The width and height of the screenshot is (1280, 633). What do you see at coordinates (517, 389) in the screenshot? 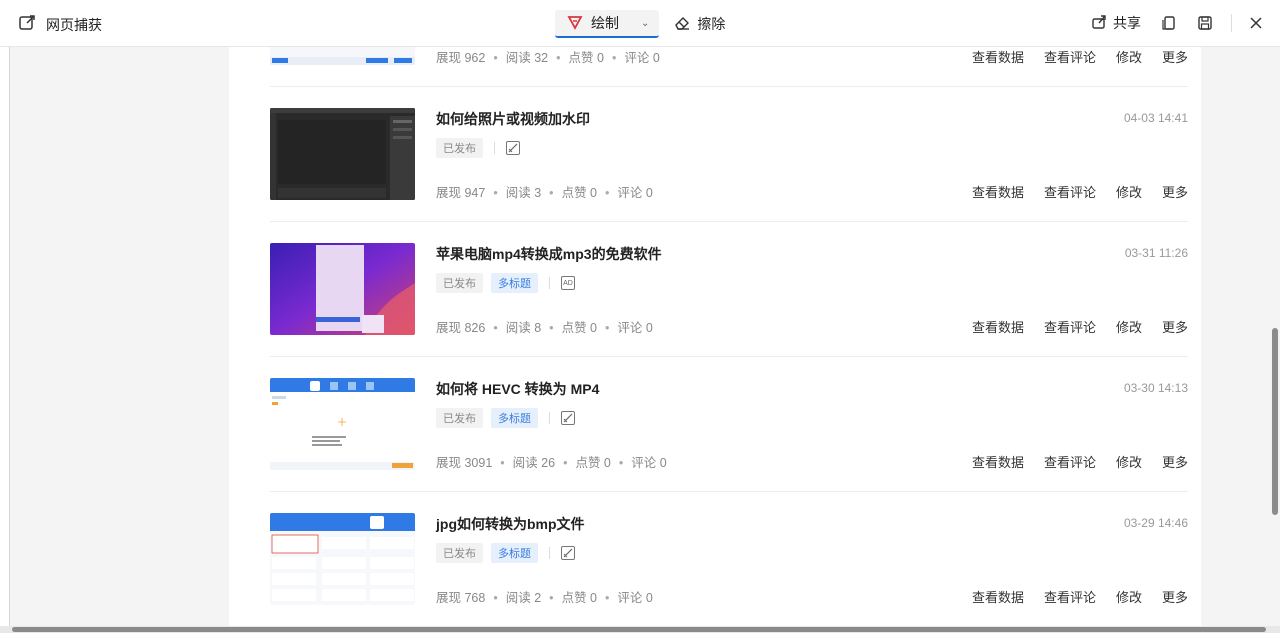
I see `article-title: 如何将 HEVC 转换为 MP4` at bounding box center [517, 389].